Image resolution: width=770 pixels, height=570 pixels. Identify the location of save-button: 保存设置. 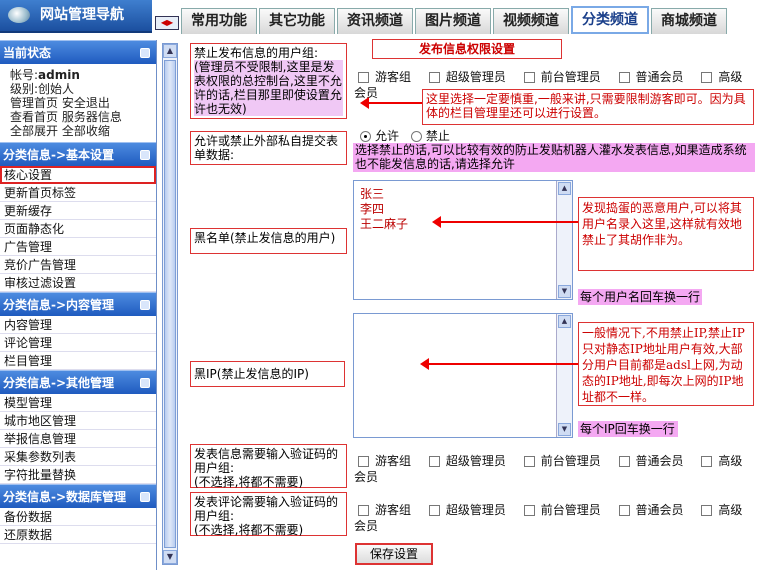
(394, 554).